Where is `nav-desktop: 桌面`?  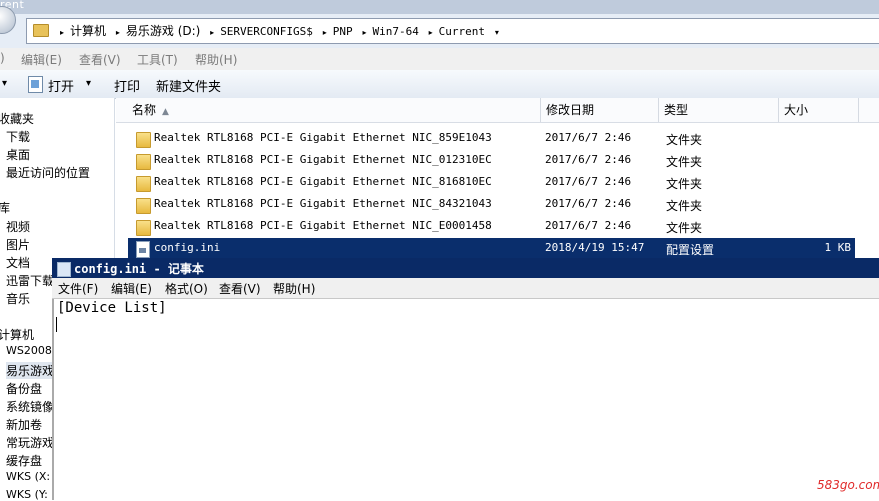
nav-desktop: 桌面 is located at coordinates (18, 154).